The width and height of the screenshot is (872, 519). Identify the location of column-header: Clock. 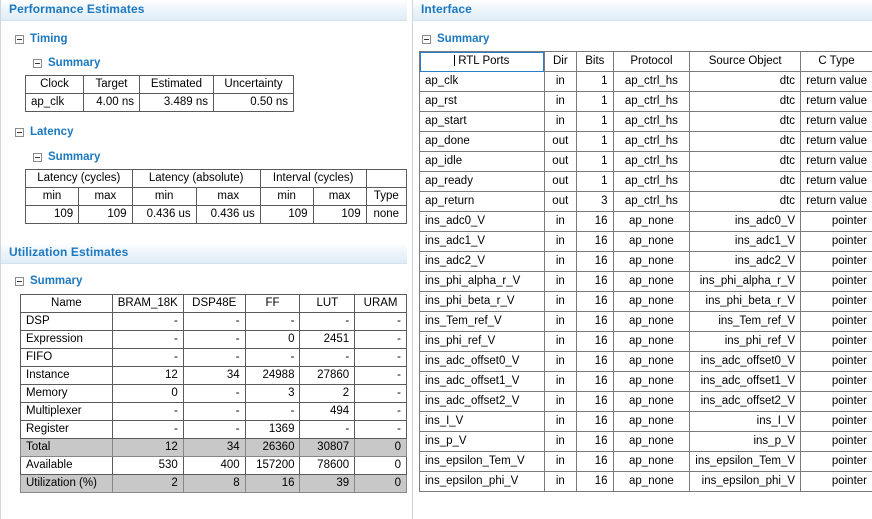
(54, 84).